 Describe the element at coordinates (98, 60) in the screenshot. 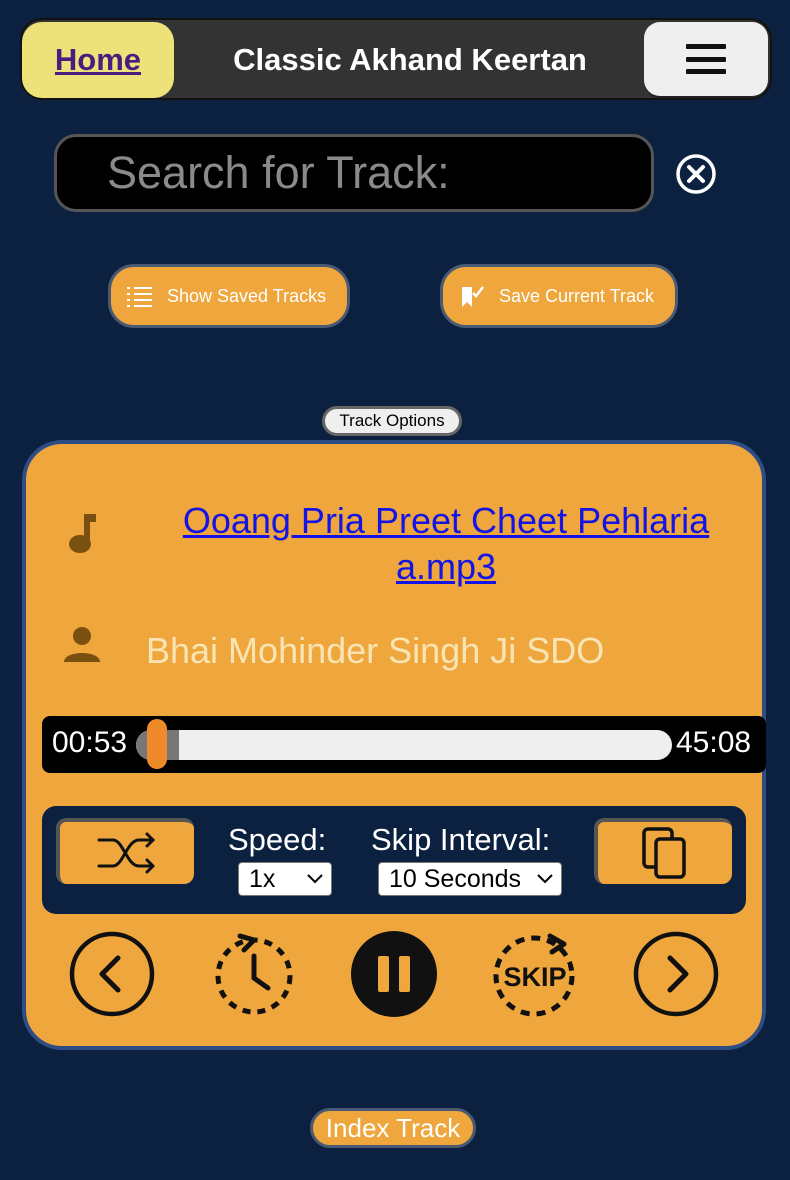

I see `home-button: Home` at that location.